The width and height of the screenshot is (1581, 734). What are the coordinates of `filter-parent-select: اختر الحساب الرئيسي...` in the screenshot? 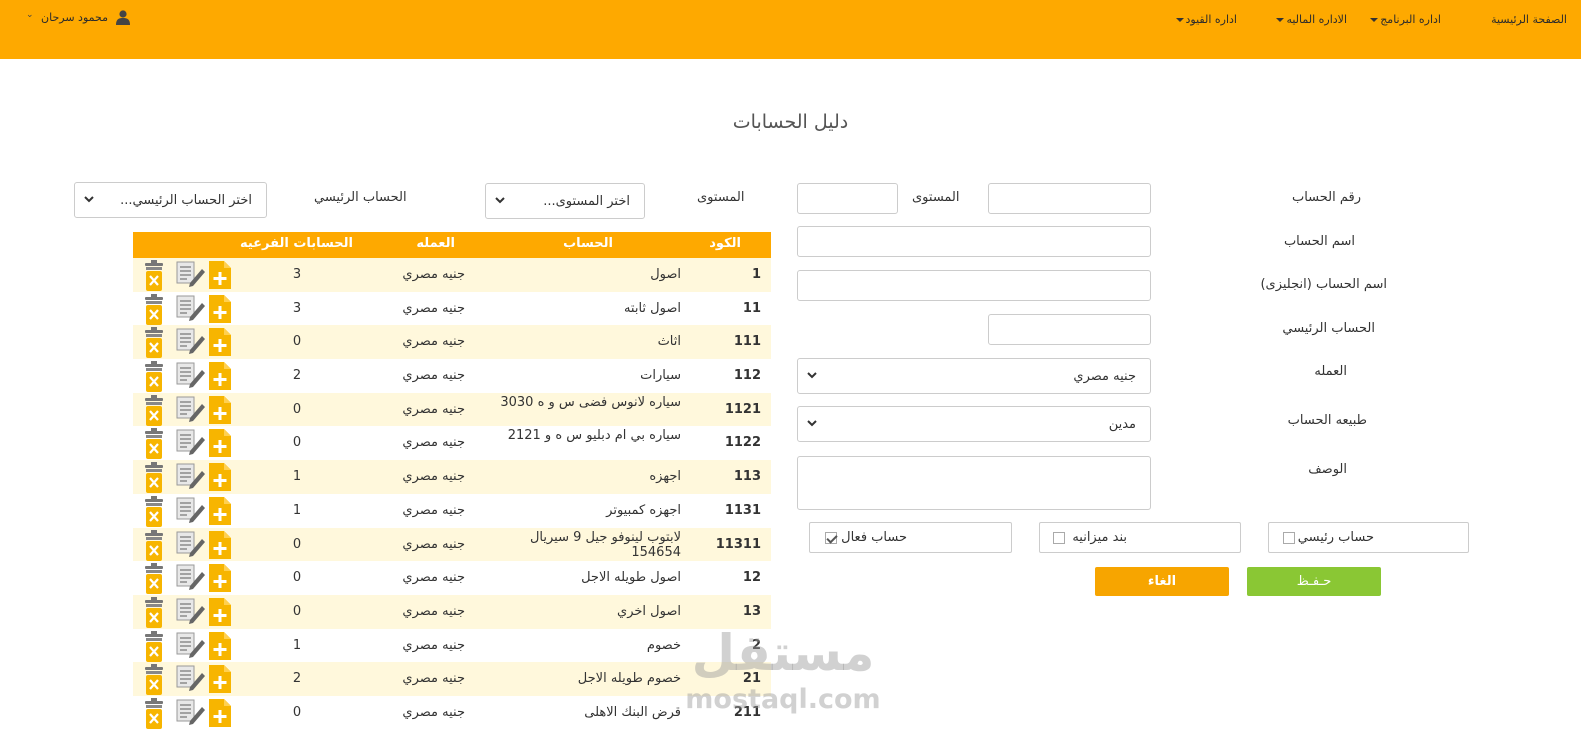 It's located at (170, 200).